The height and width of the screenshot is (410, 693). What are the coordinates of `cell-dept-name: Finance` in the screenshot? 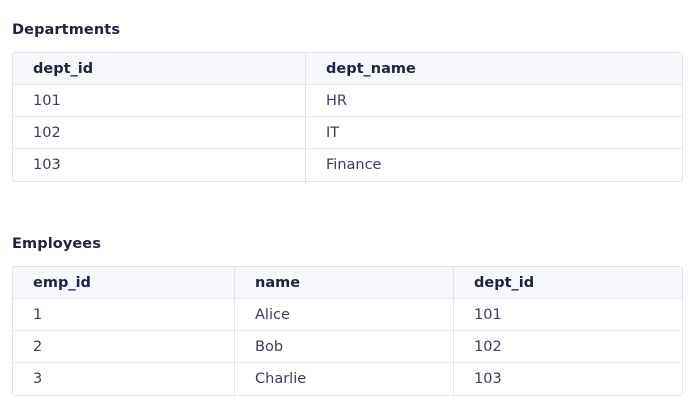 It's located at (354, 165).